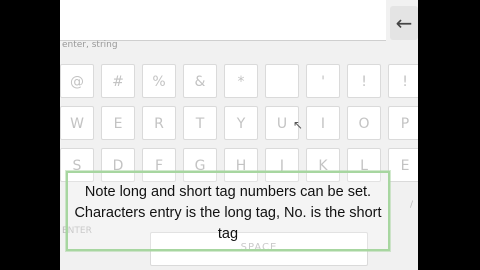  What do you see at coordinates (159, 81) in the screenshot?
I see `keyboard-key: %` at bounding box center [159, 81].